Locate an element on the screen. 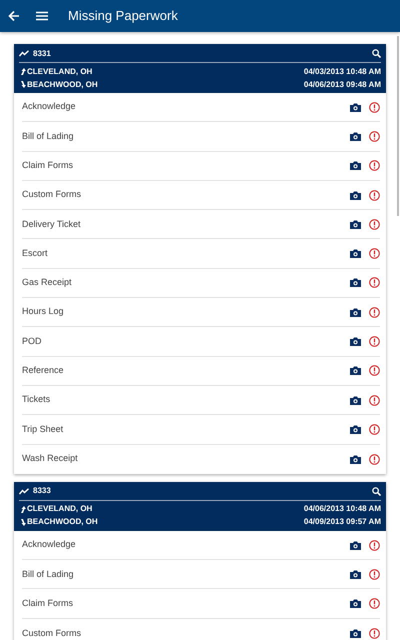  document-name: Gas Receipt is located at coordinates (47, 283).